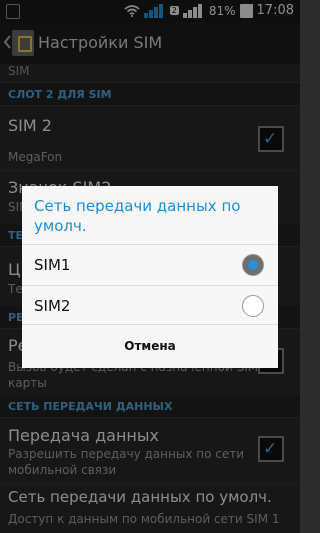  What do you see at coordinates (150, 346) in the screenshot?
I see `cancel-button: Отмена` at bounding box center [150, 346].